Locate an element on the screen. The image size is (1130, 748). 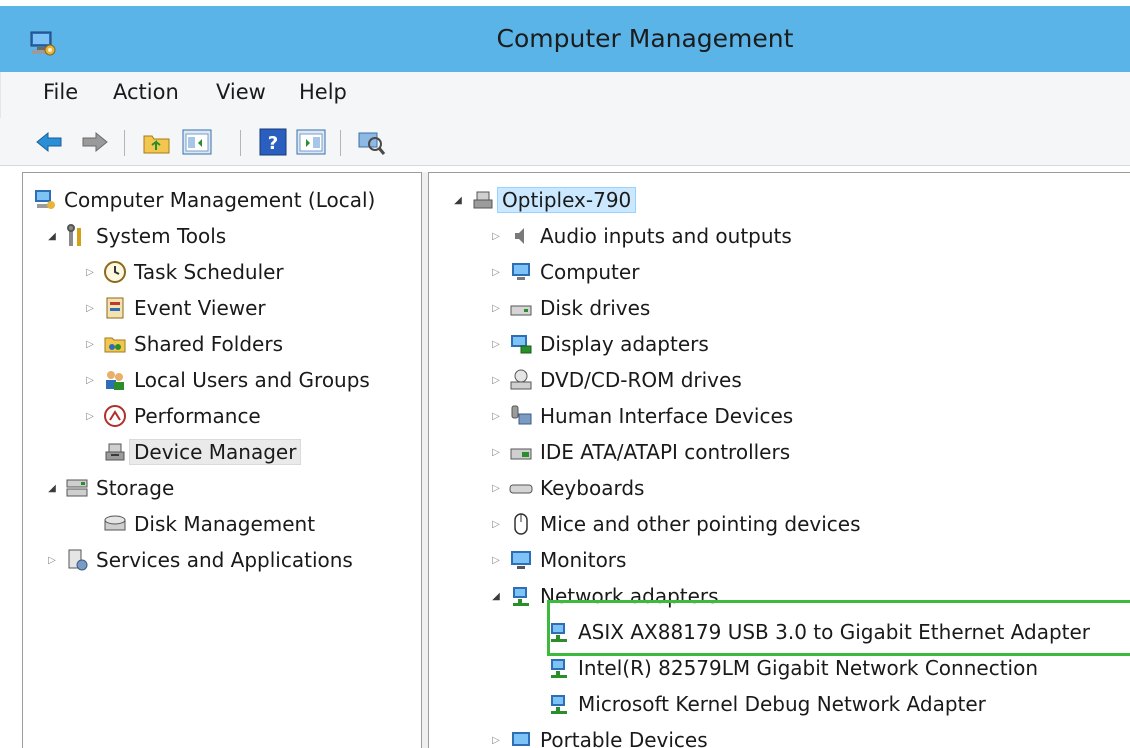
keyboard-icon is located at coordinates (521, 489).